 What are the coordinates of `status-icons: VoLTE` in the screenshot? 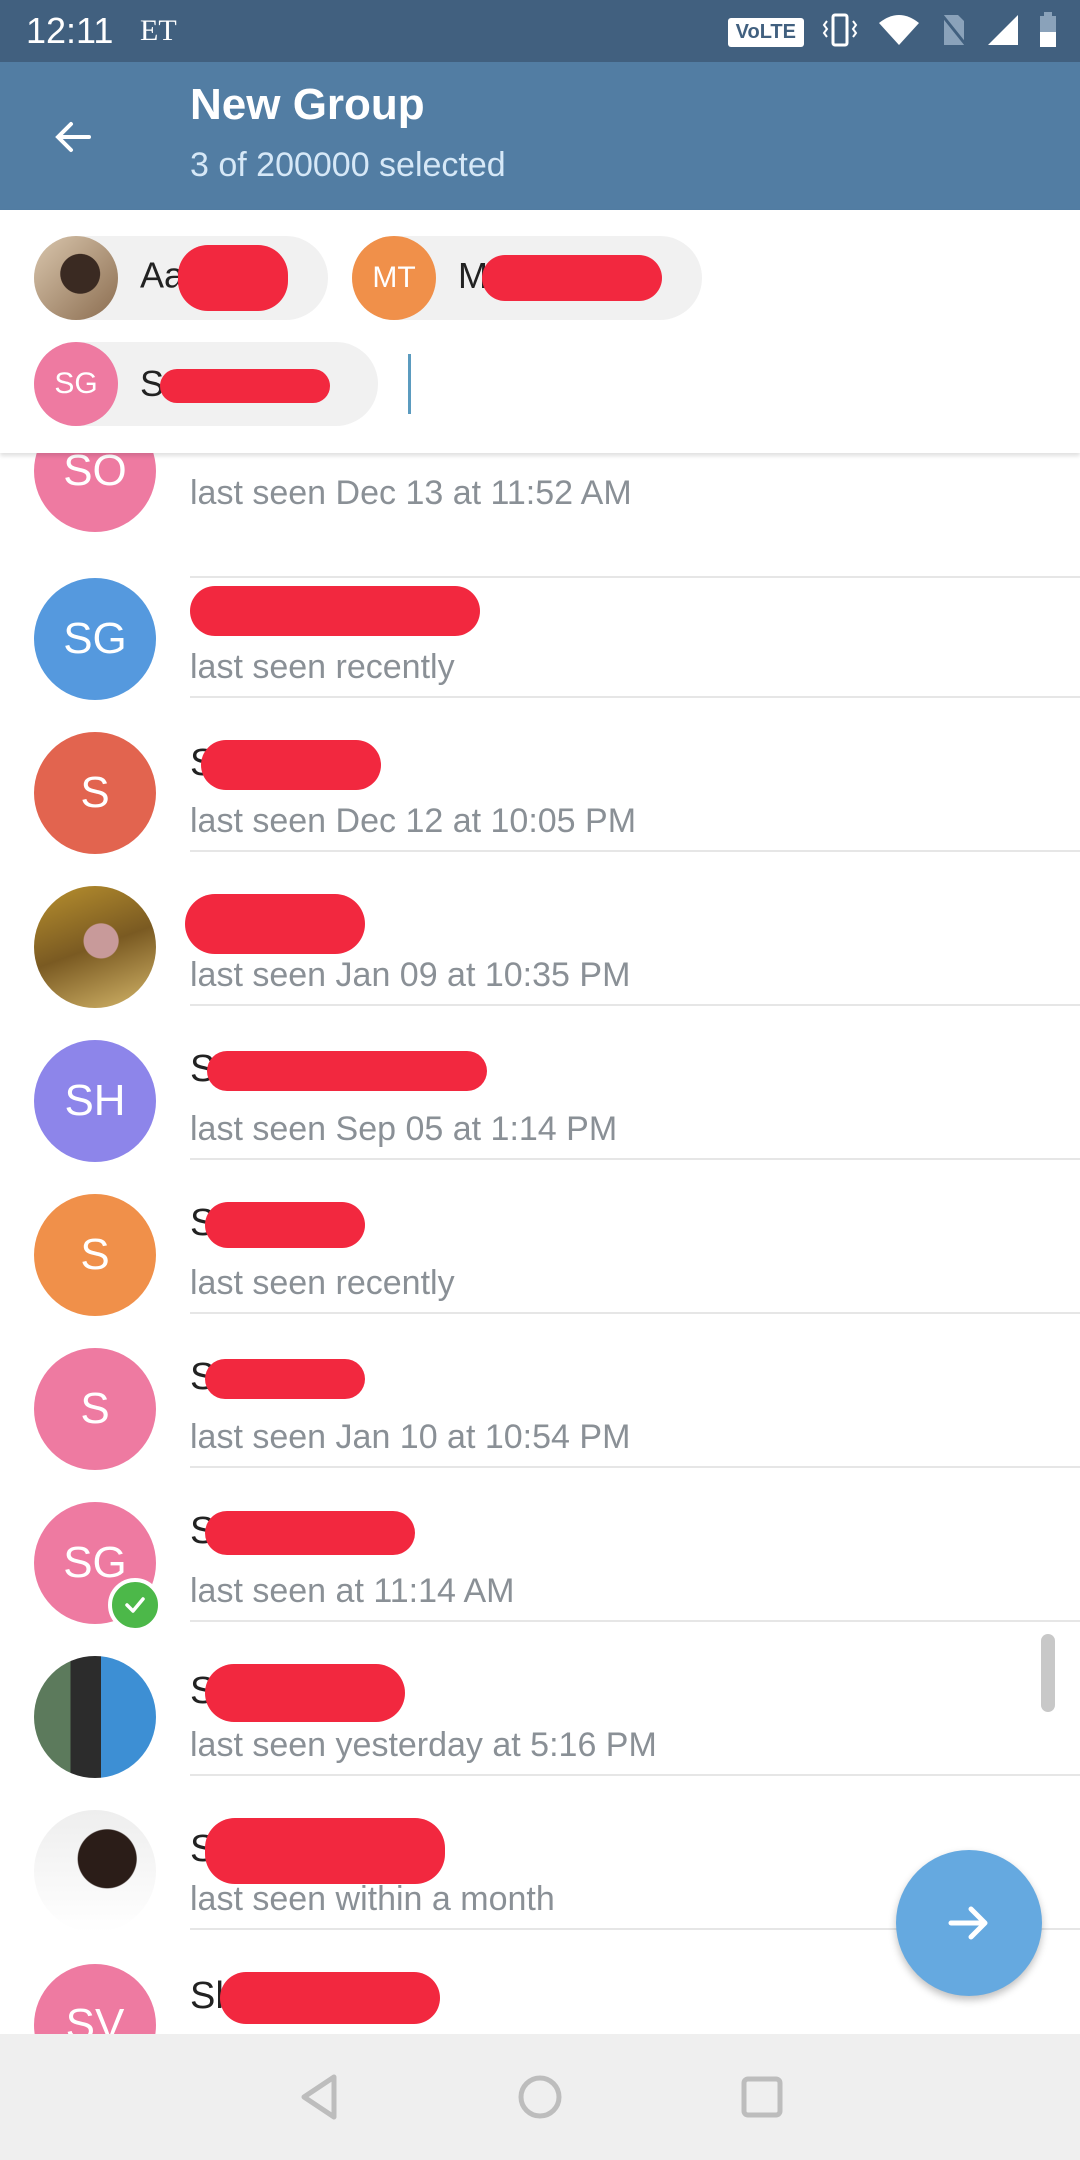 It's located at (892, 32).